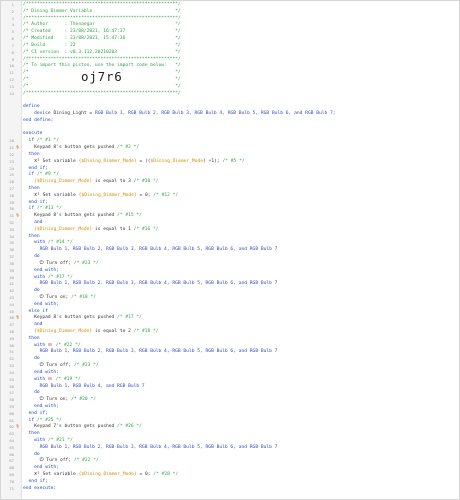  I want to click on code-text: end define;, so click(38, 120).